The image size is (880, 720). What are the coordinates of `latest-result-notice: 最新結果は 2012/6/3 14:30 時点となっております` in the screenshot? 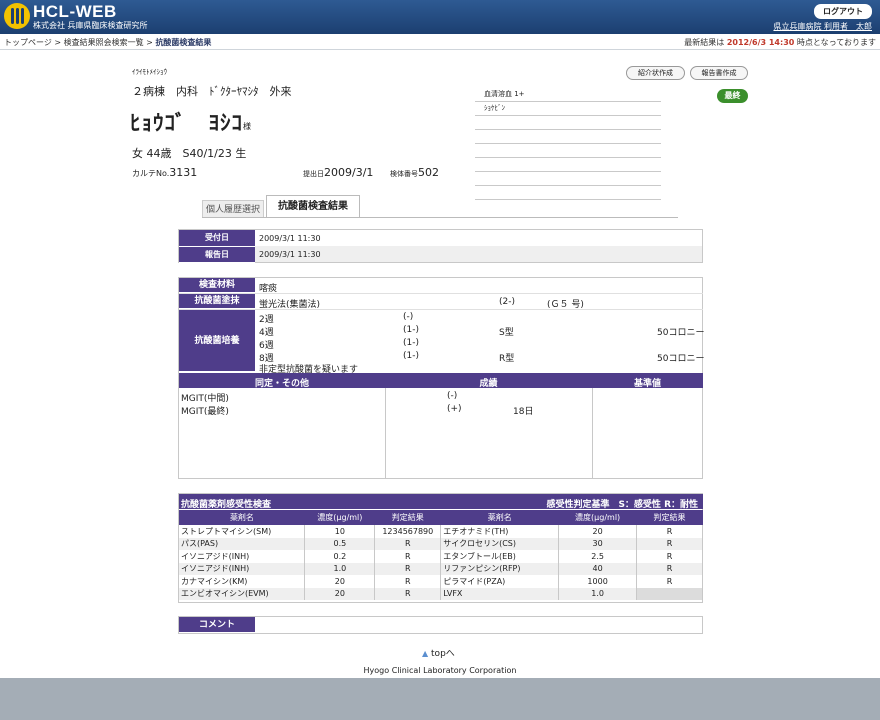 It's located at (780, 42).